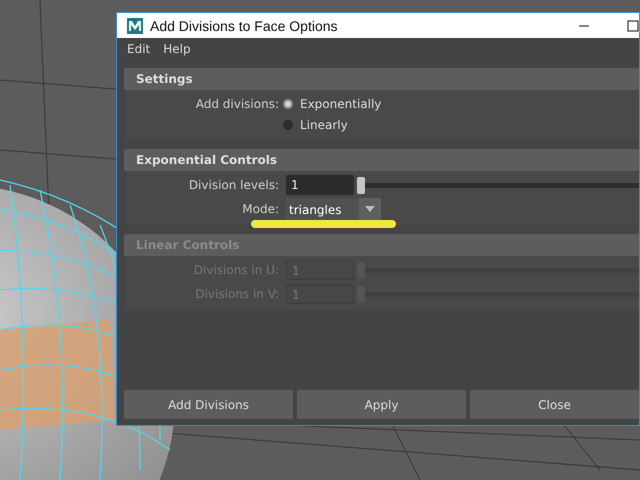 The height and width of the screenshot is (480, 640). What do you see at coordinates (320, 185) in the screenshot?
I see `number-field: 1` at bounding box center [320, 185].